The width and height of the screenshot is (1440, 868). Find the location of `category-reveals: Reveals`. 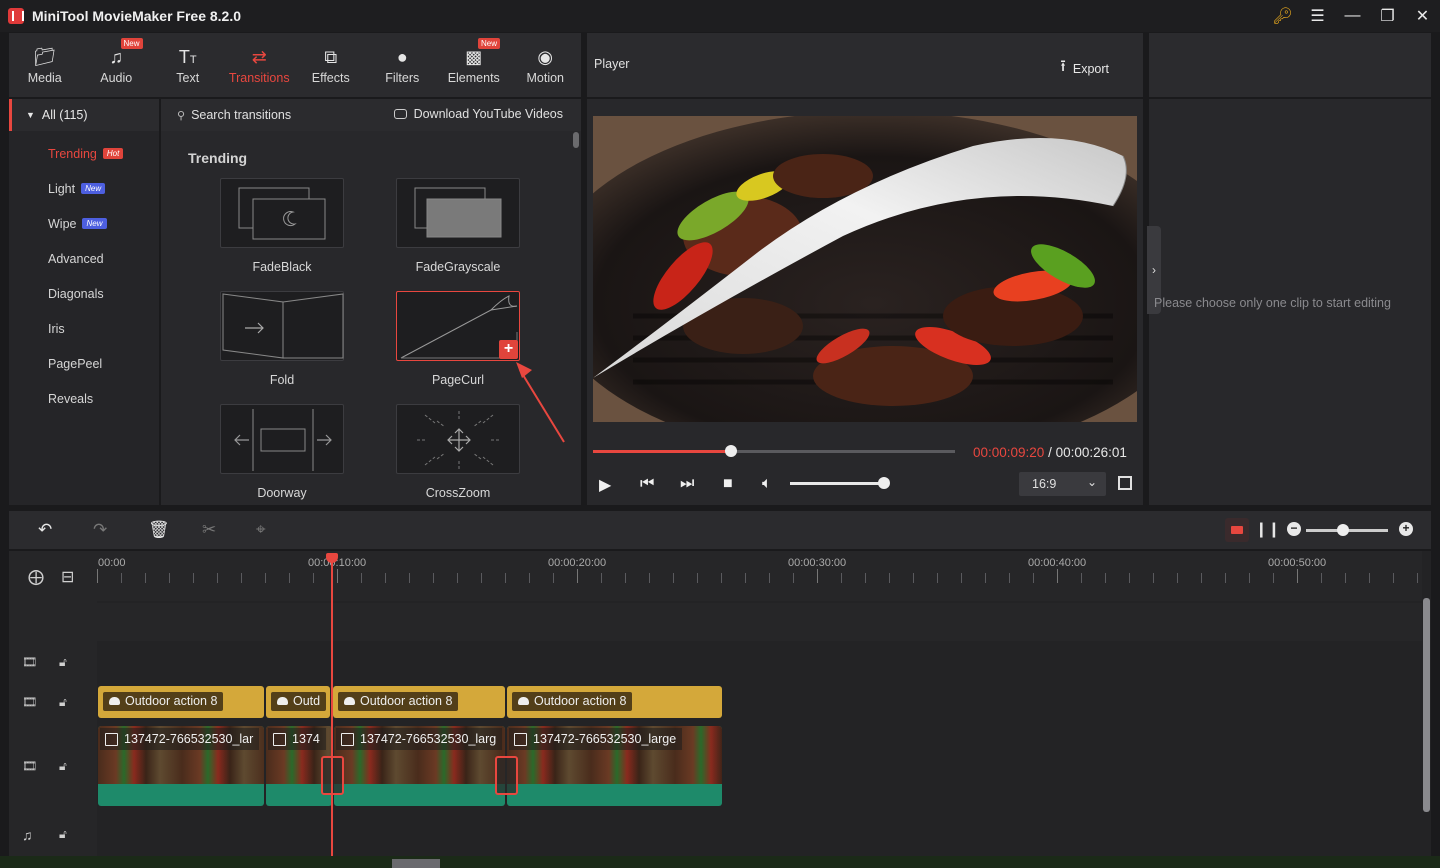

category-reveals: Reveals is located at coordinates (84, 398).